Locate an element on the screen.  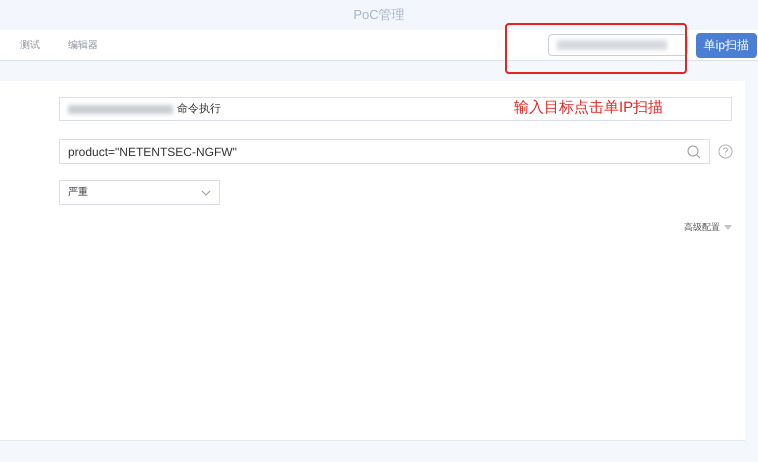
search-icon is located at coordinates (694, 151).